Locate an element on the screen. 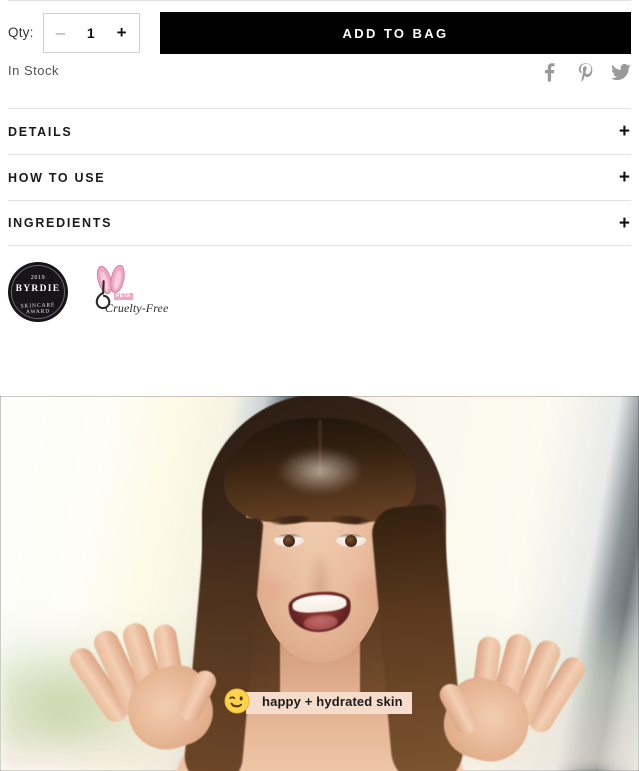  purchase-row: Qty: – + ADD TO BAG is located at coordinates (319, 33).